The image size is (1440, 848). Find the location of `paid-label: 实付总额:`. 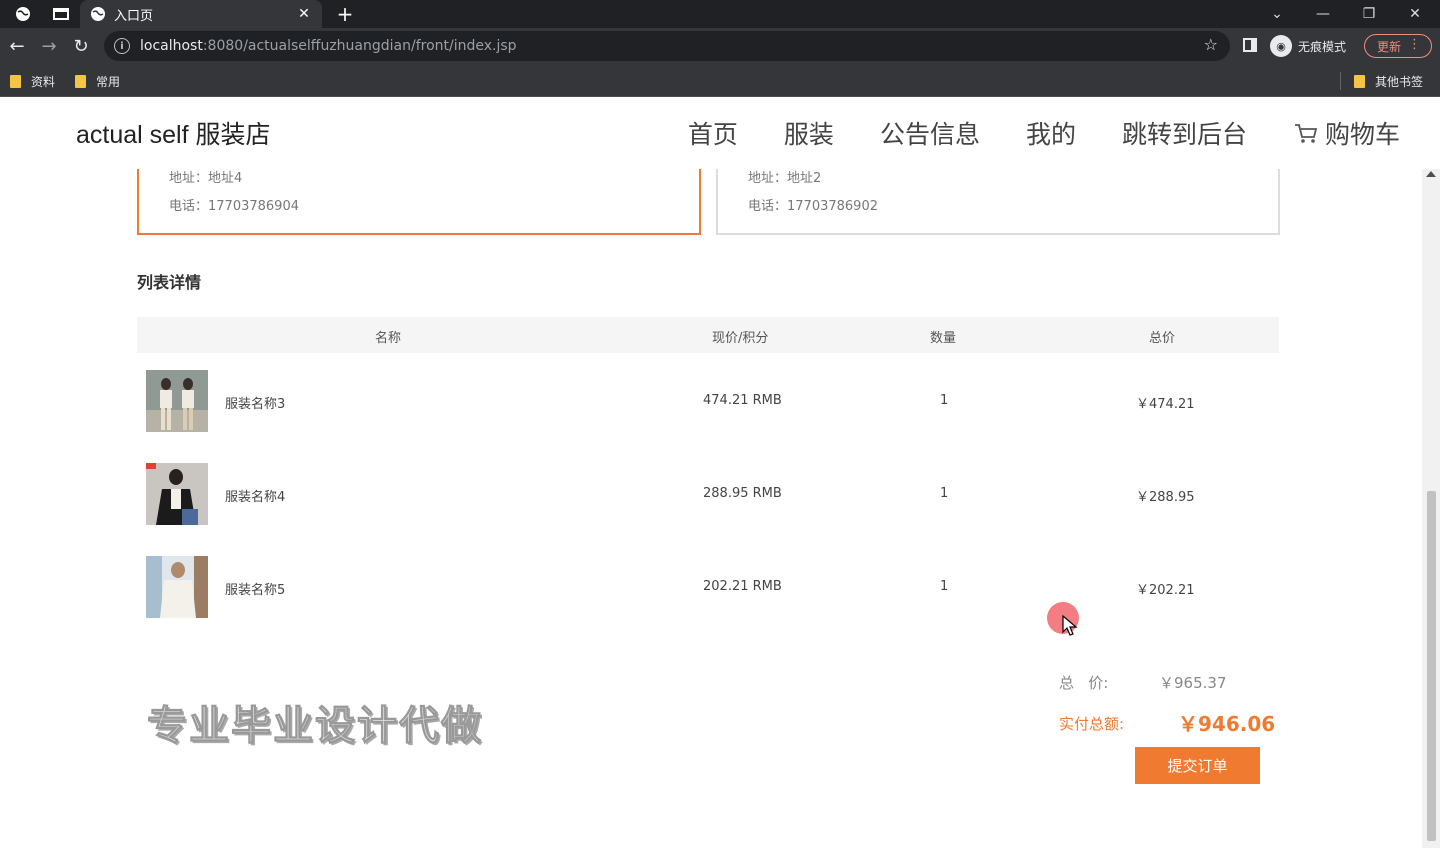

paid-label: 实付总额: is located at coordinates (1092, 724).